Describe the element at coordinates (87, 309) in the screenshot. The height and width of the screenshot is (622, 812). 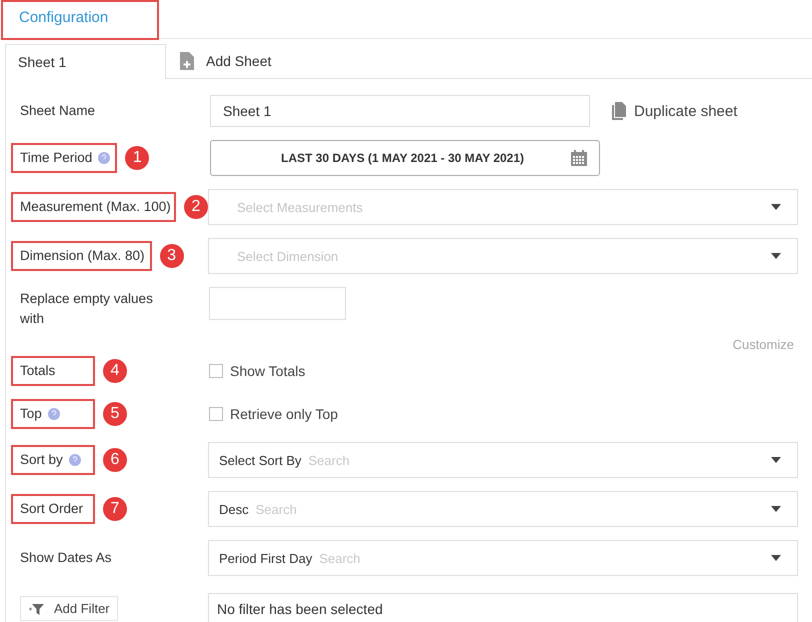
I see `field-label: Replace empty values with` at that location.